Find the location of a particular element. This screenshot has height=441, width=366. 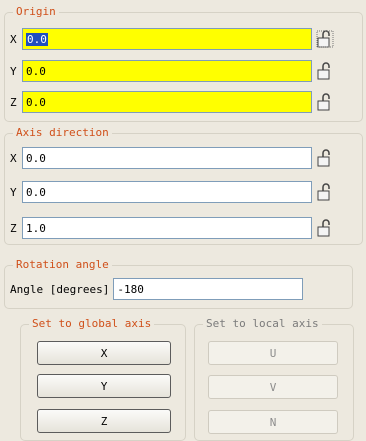

direction-x-value: 0.0 is located at coordinates (36, 158).